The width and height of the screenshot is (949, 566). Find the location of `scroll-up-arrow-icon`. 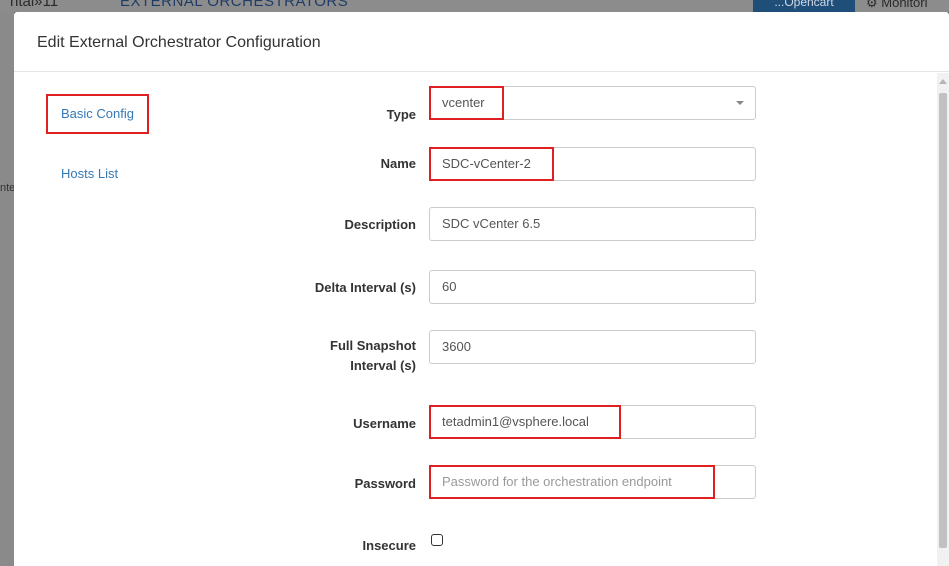

scroll-up-arrow-icon is located at coordinates (943, 81).